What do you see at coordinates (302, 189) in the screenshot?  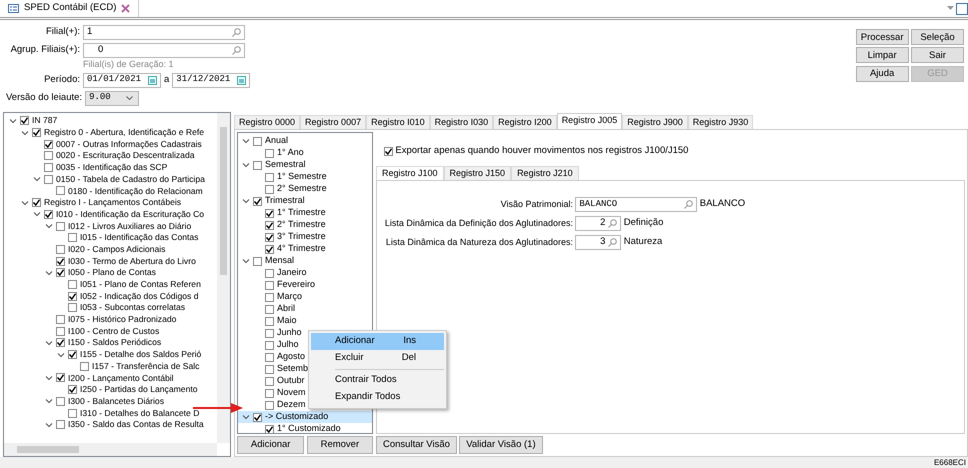 I see `tree-item-label: 2° Semestre` at bounding box center [302, 189].